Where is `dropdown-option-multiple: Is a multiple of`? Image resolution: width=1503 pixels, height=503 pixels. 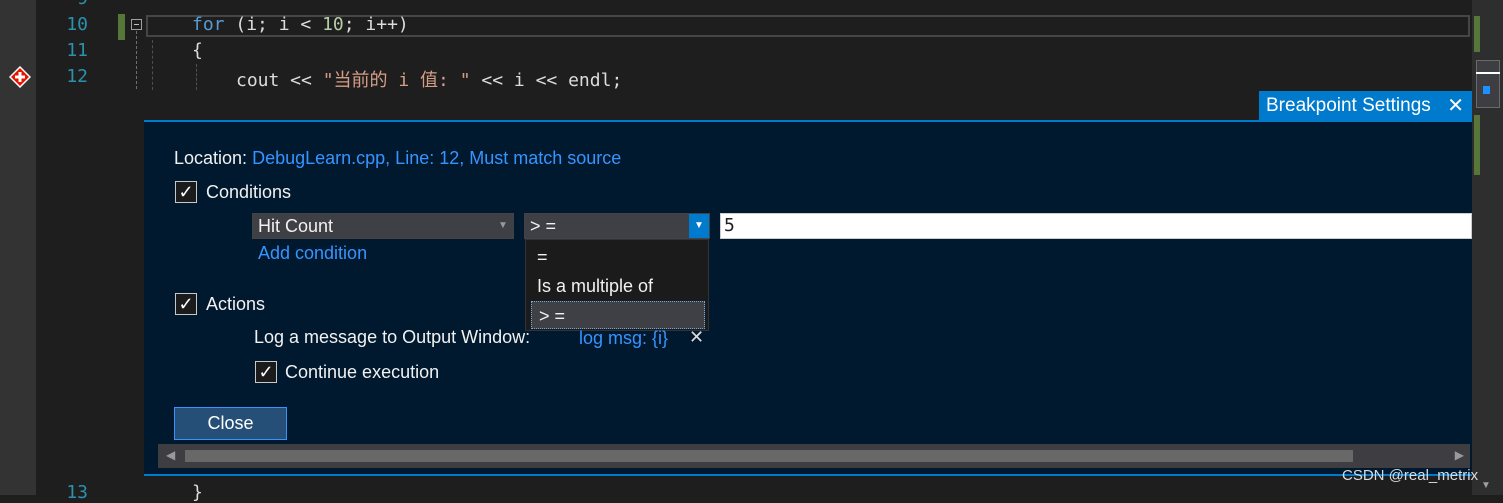
dropdown-option-multiple: Is a multiple of is located at coordinates (617, 286).